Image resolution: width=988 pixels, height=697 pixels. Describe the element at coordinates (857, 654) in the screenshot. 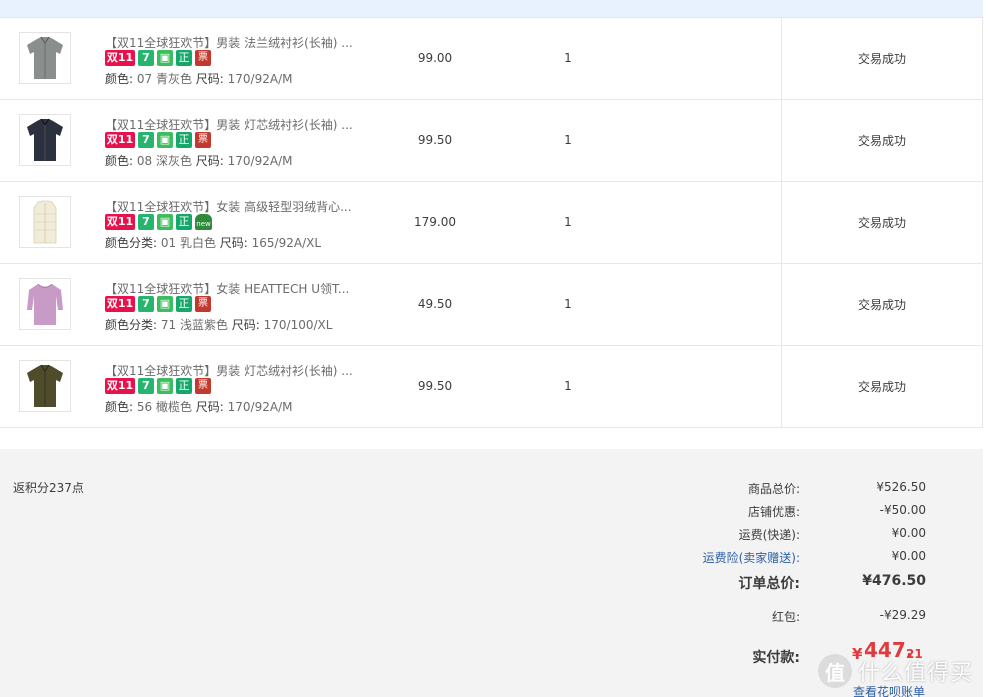

I see `paid-currency: ¥` at that location.